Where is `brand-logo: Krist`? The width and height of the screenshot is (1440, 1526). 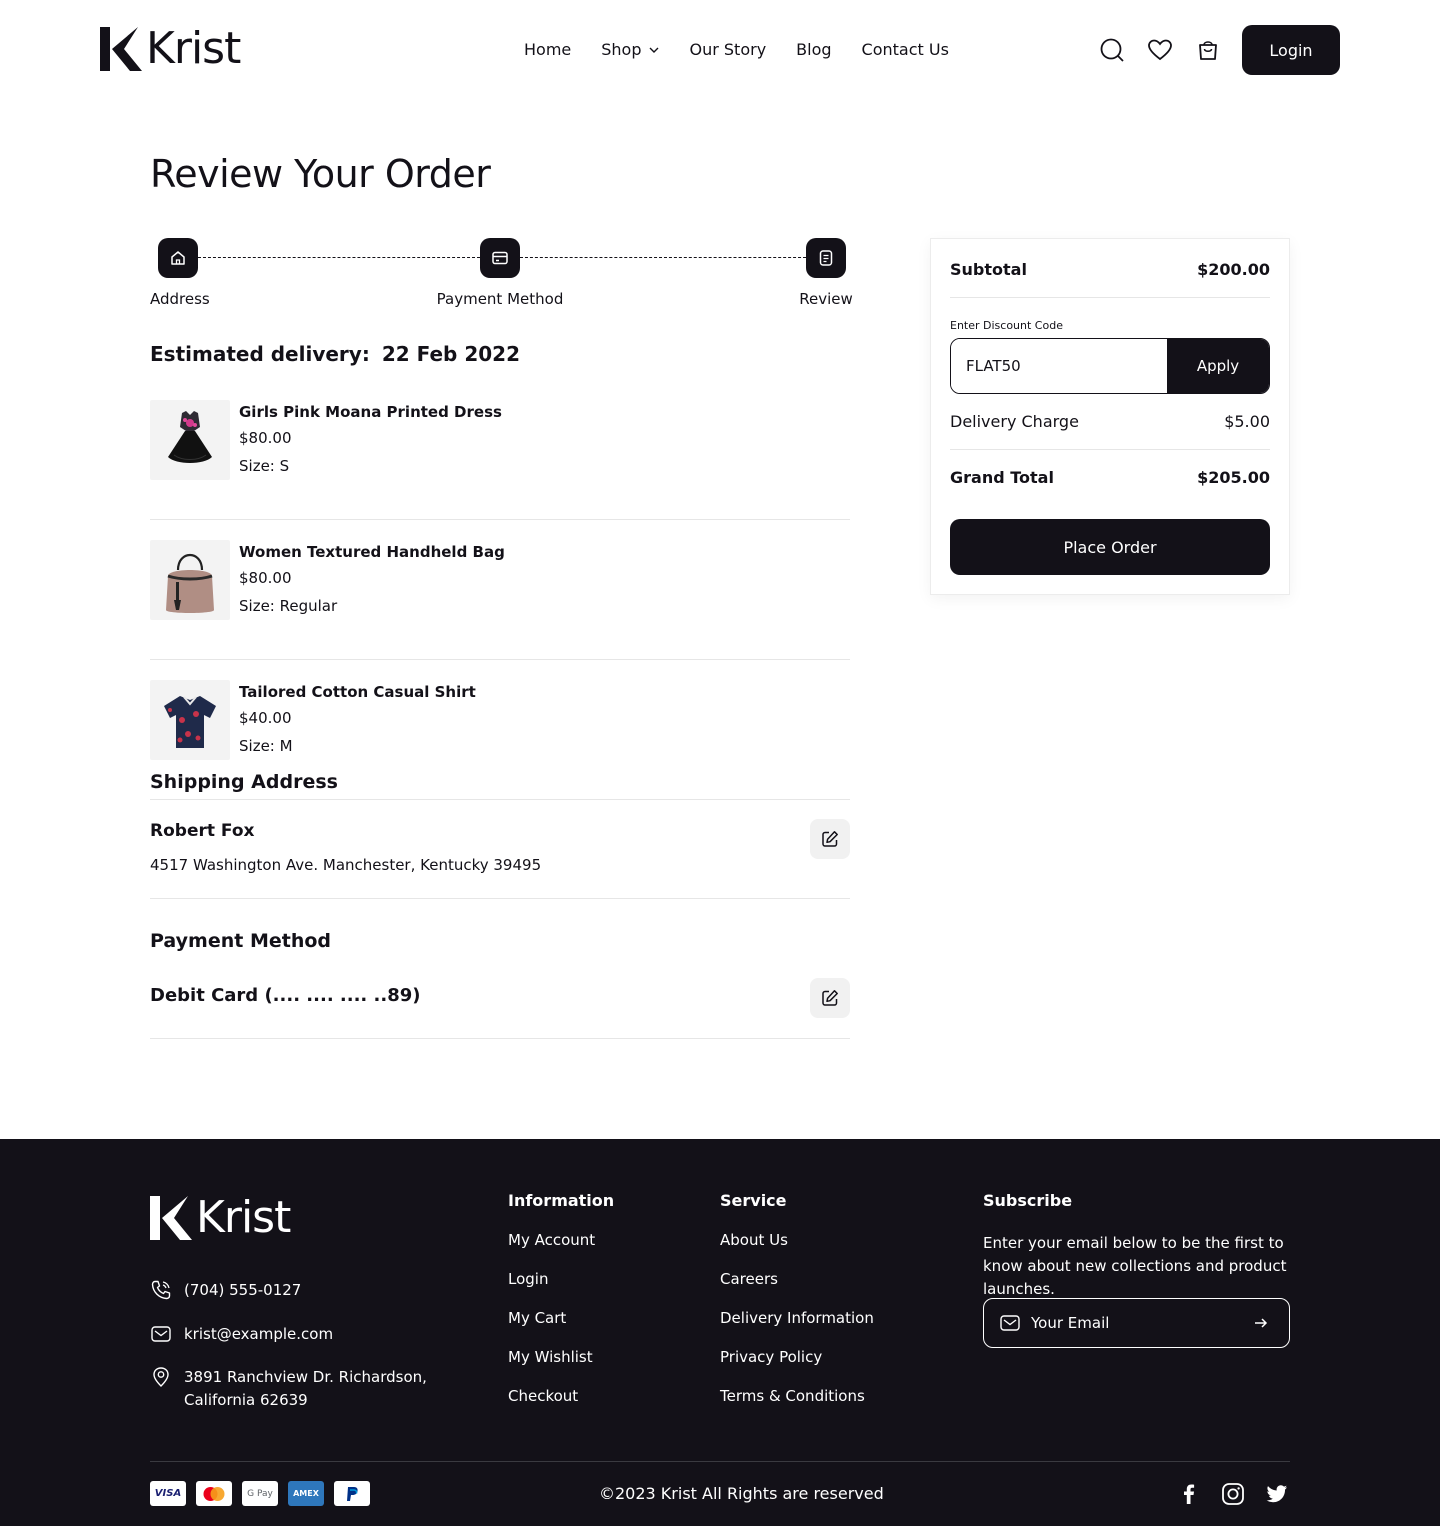 brand-logo: Krist is located at coordinates (170, 48).